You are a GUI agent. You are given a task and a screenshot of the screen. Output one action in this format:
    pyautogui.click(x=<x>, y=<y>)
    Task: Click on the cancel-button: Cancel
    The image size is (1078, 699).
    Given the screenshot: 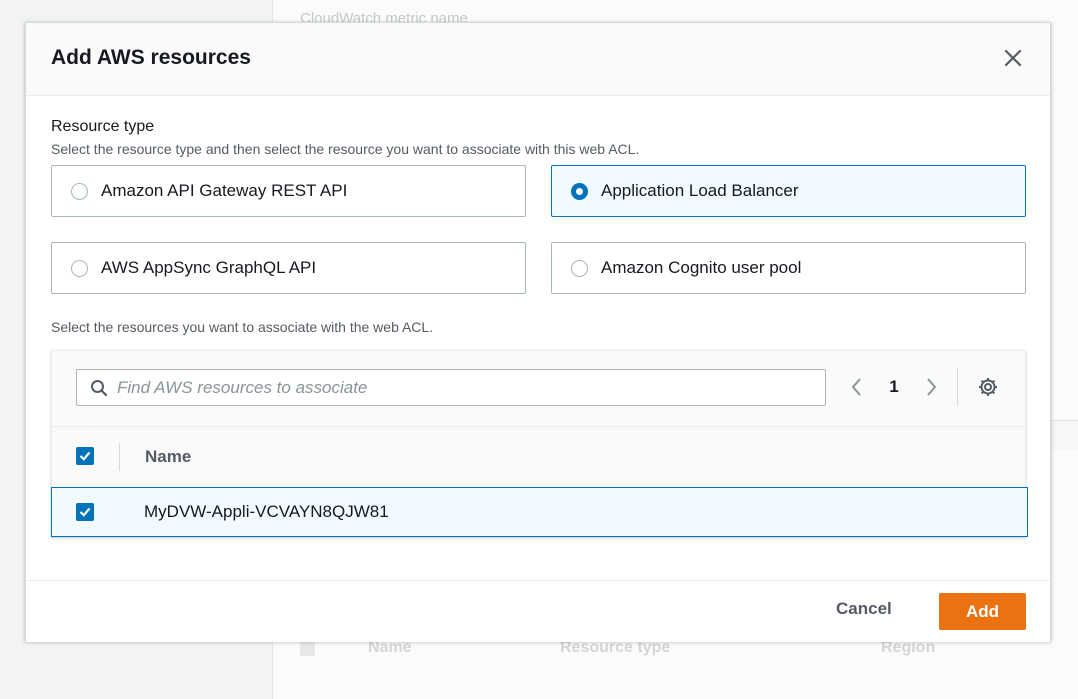 What is the action you would take?
    pyautogui.click(x=864, y=609)
    